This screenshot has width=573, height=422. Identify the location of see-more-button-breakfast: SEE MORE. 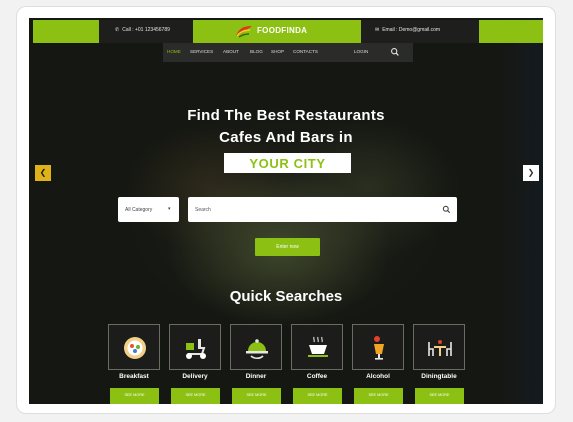
(134, 396).